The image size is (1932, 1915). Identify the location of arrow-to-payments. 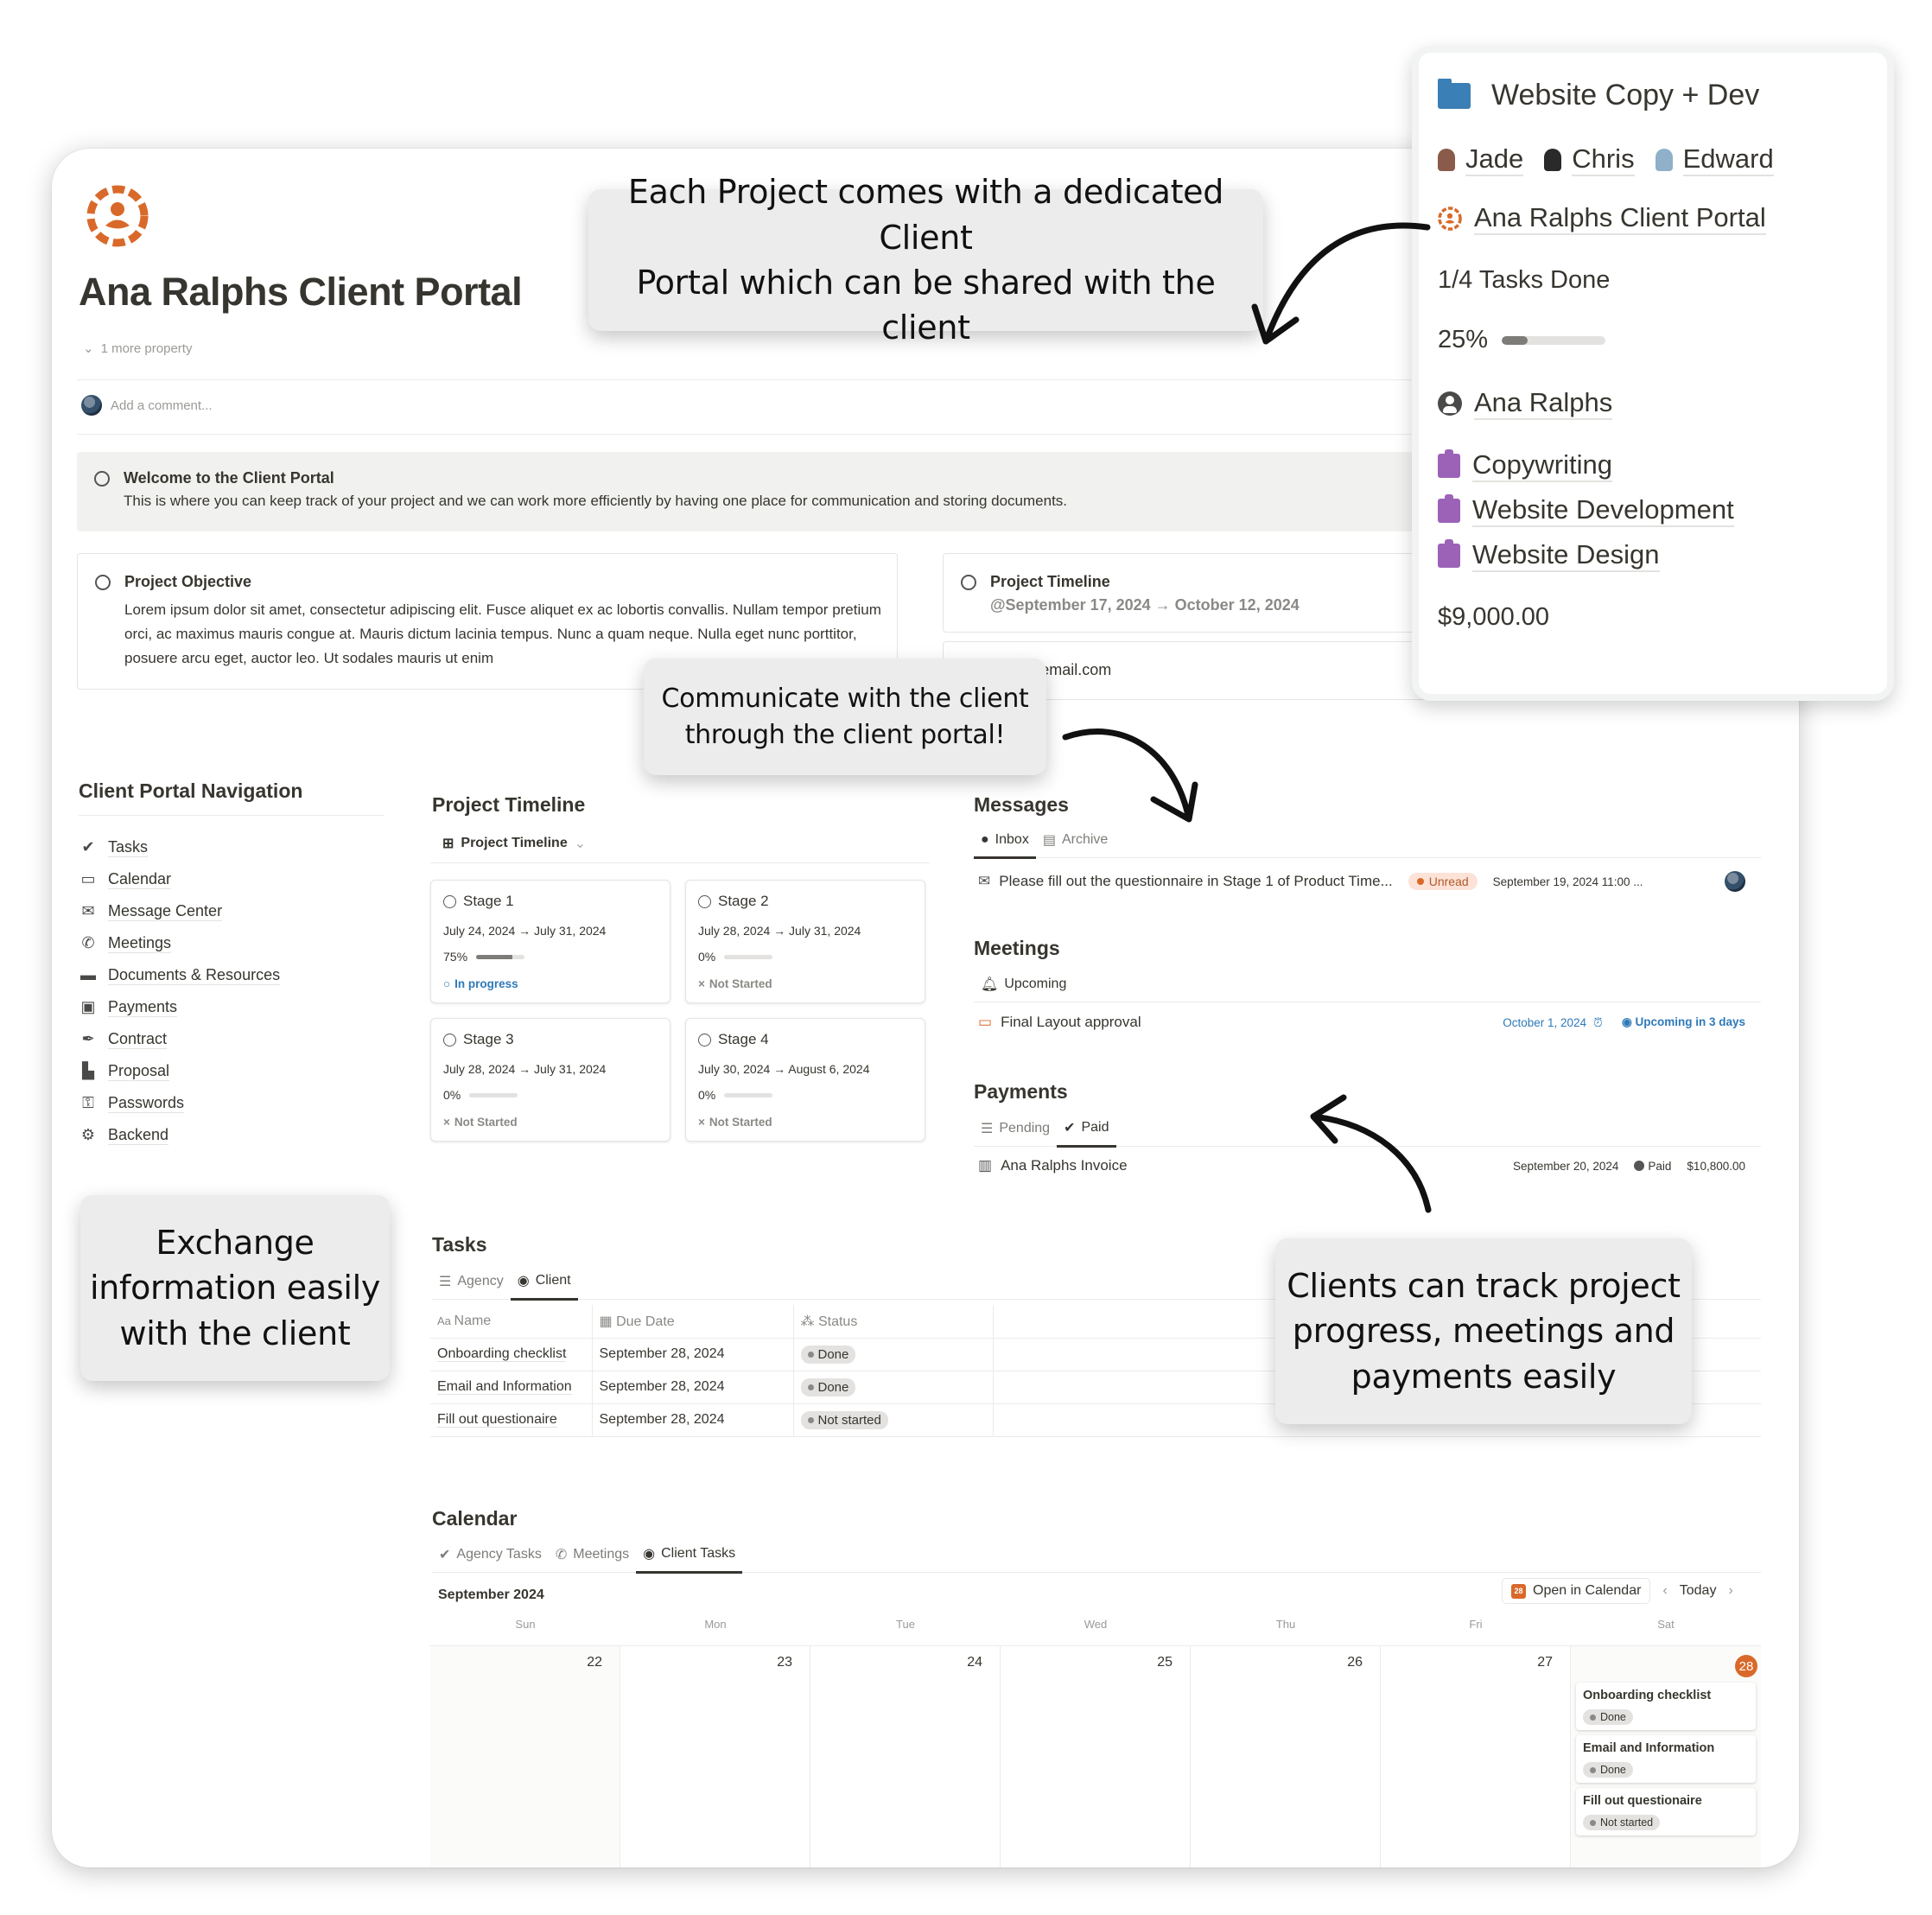
(1371, 1153).